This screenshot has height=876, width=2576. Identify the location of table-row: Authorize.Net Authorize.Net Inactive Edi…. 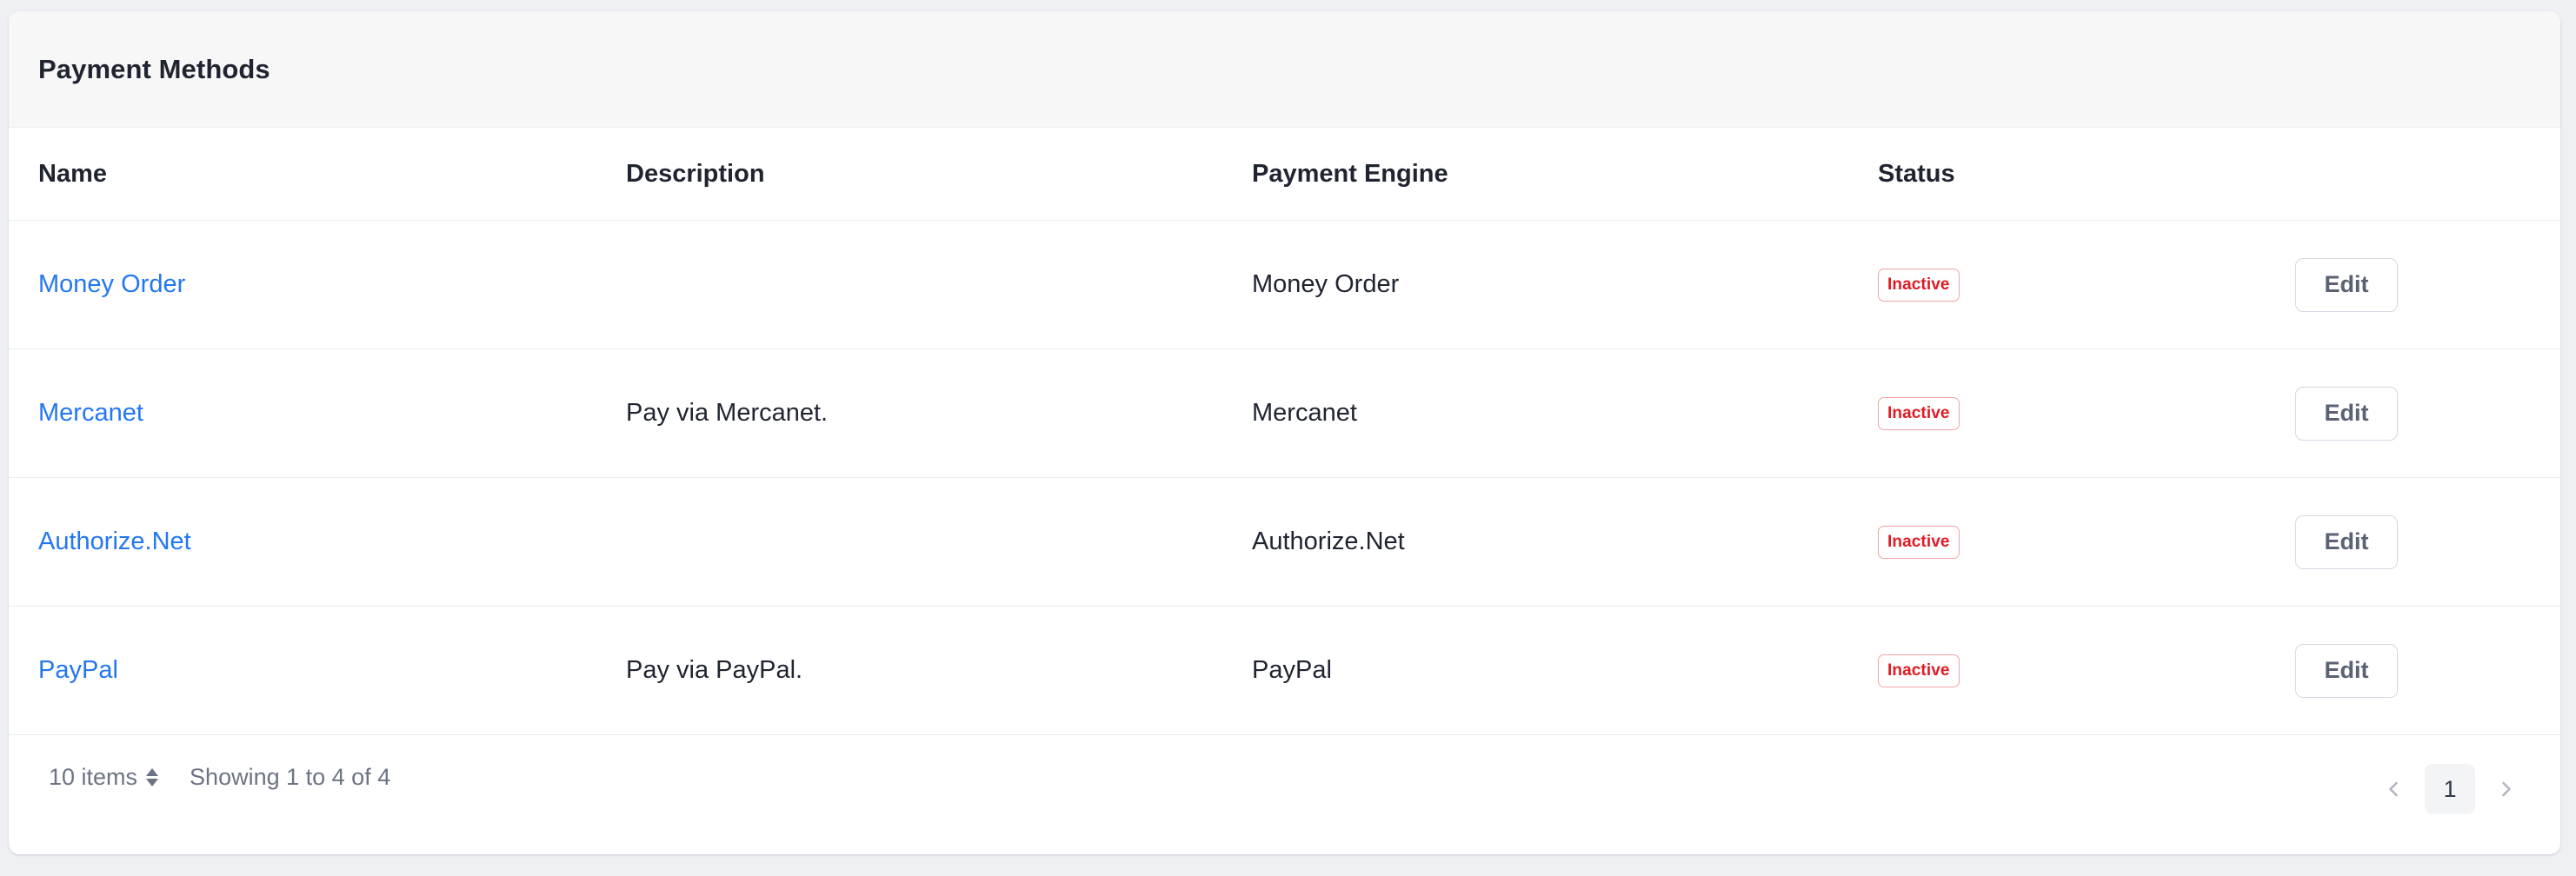
(1284, 542).